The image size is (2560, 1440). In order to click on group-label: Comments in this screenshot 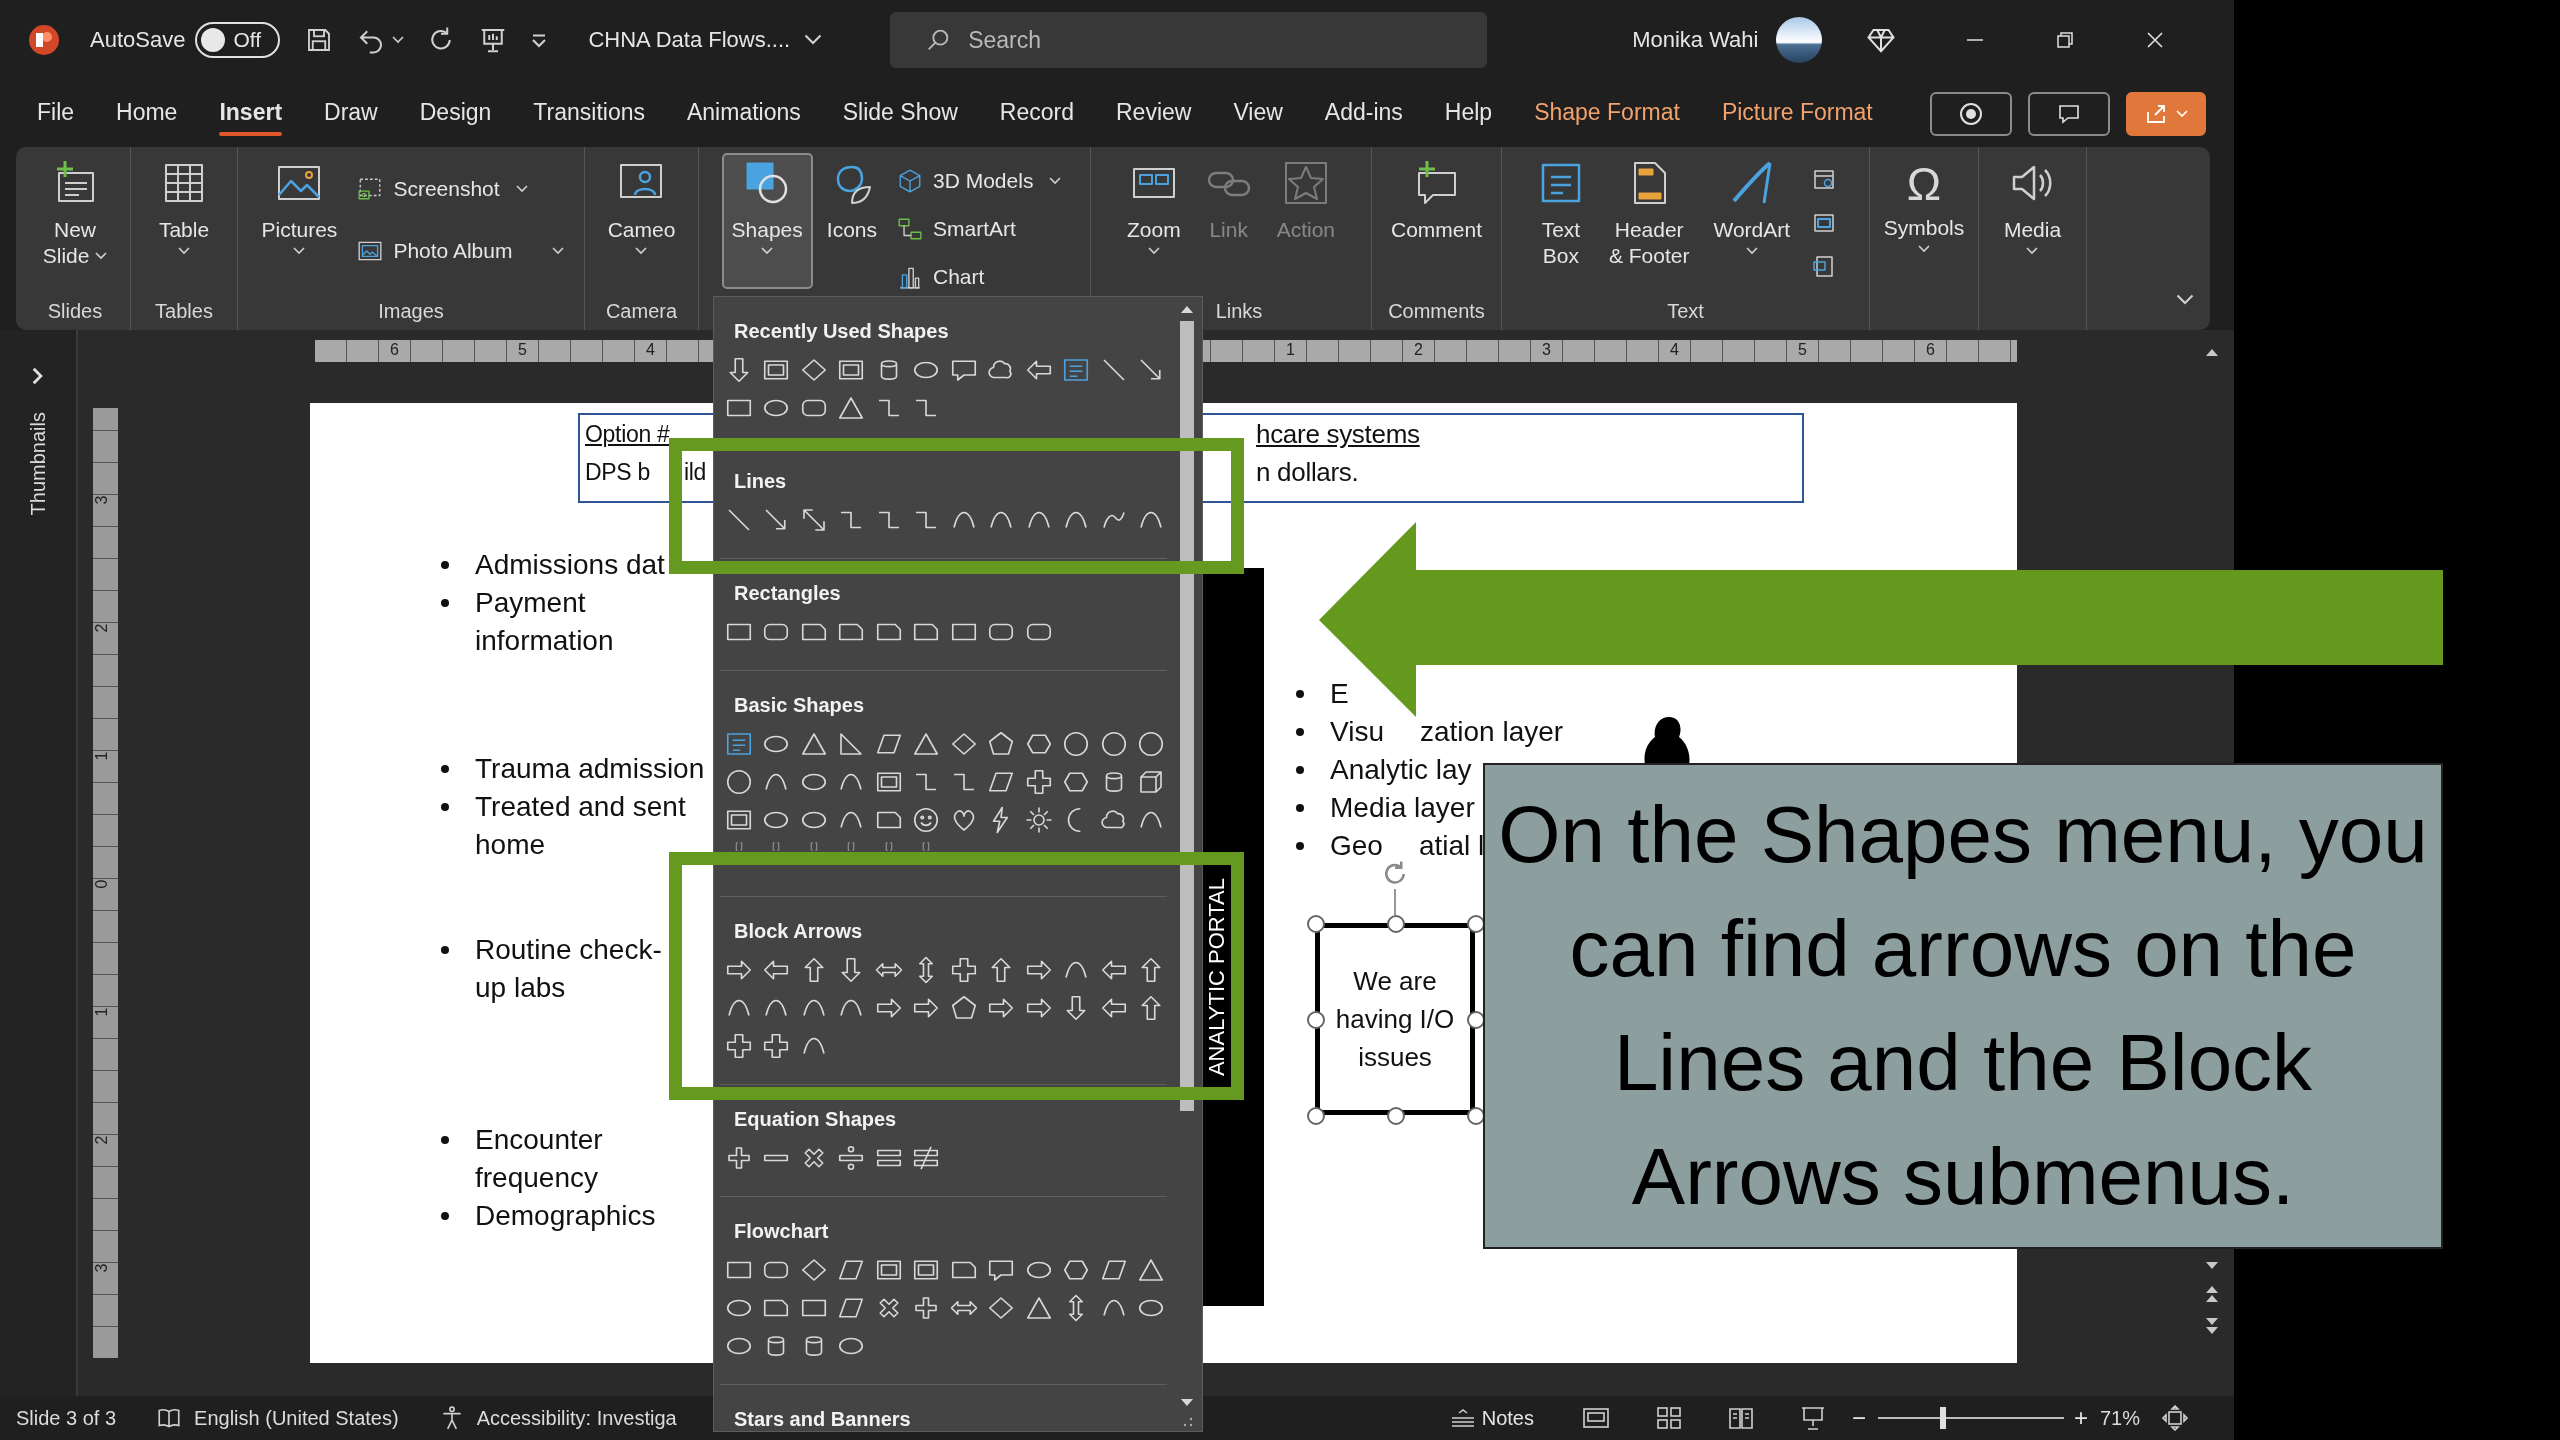, I will do `click(1436, 311)`.